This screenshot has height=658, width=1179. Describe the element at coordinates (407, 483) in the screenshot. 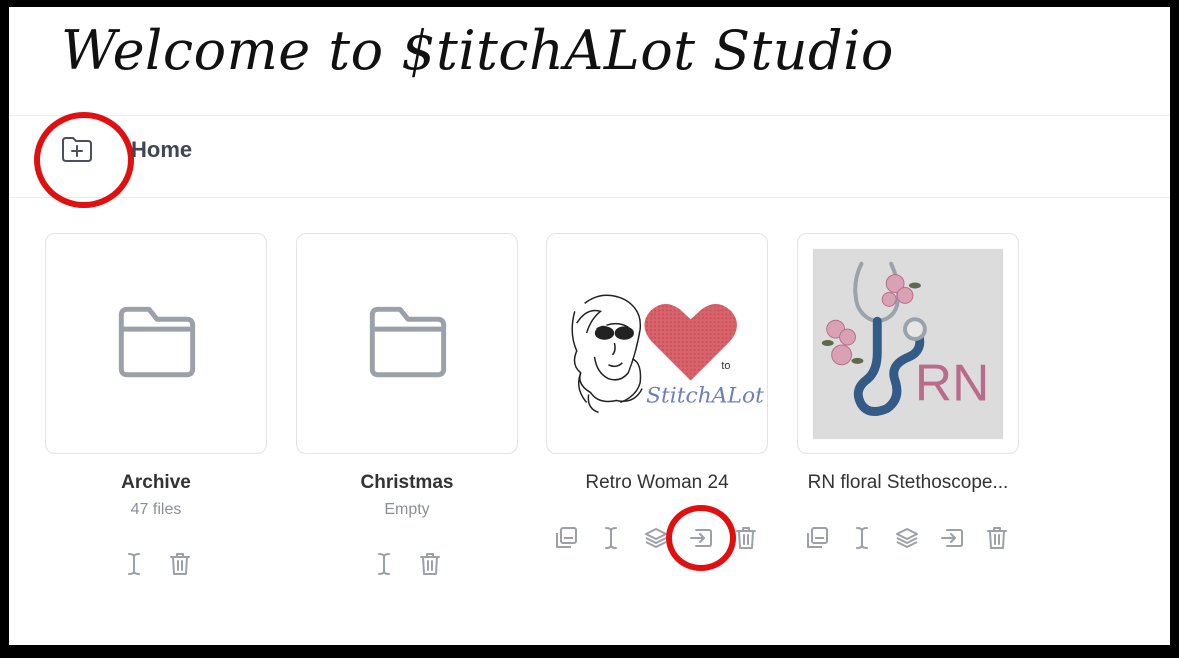

I see `folder-name: Christmas` at that location.